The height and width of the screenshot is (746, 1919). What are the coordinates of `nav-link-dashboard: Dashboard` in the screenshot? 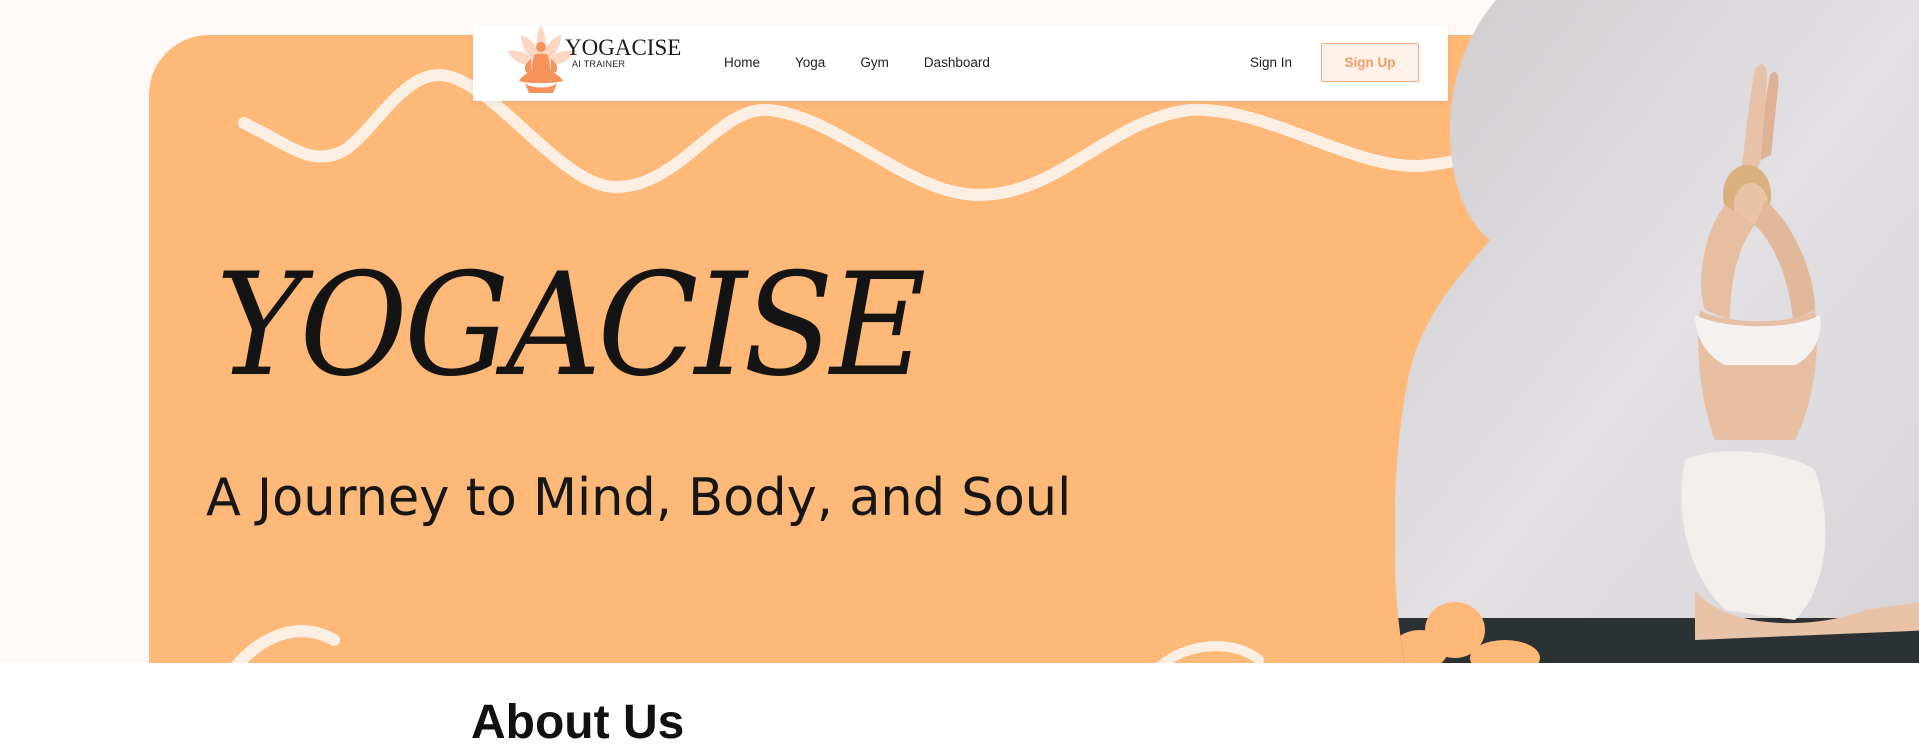 It's located at (957, 62).